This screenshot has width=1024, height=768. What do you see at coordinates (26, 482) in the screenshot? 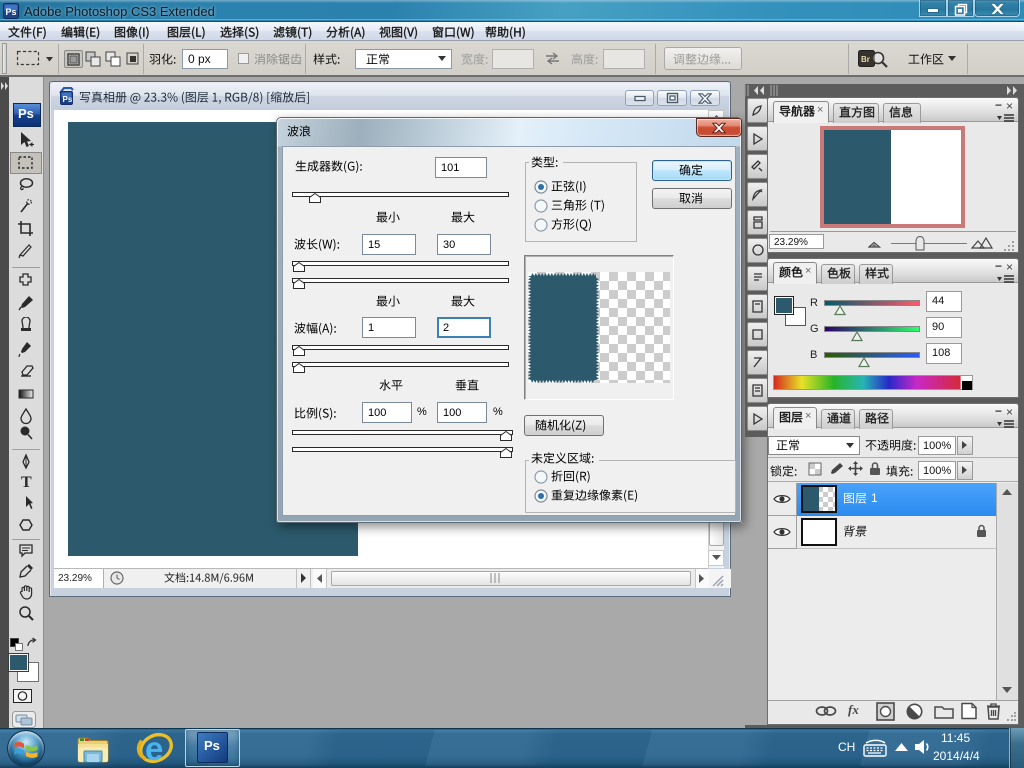
I see `svg-text: T` at bounding box center [26, 482].